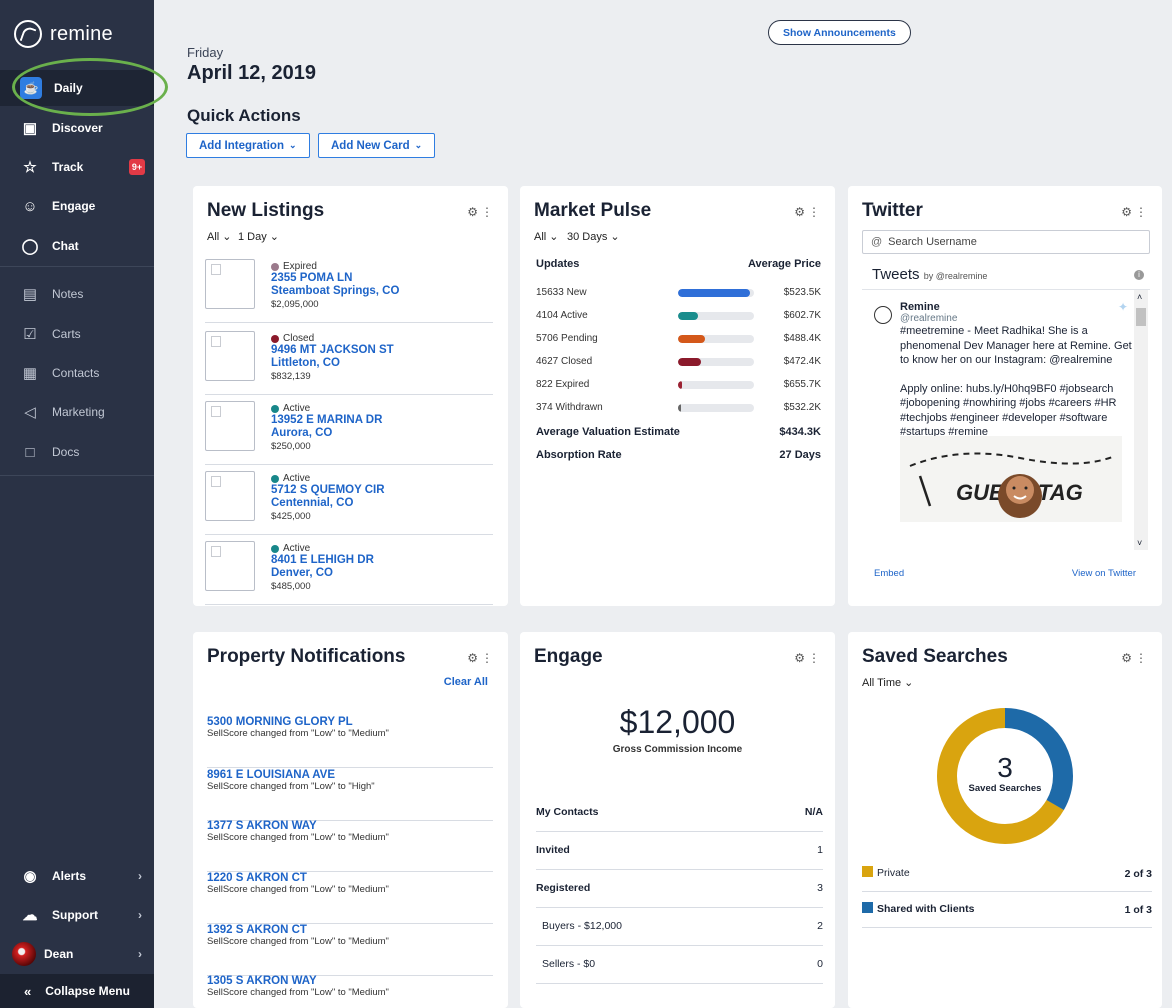 The width and height of the screenshot is (1172, 1008). Describe the element at coordinates (280, 722) in the screenshot. I see `notification-address: 5300 MORNING GLORY PL` at that location.